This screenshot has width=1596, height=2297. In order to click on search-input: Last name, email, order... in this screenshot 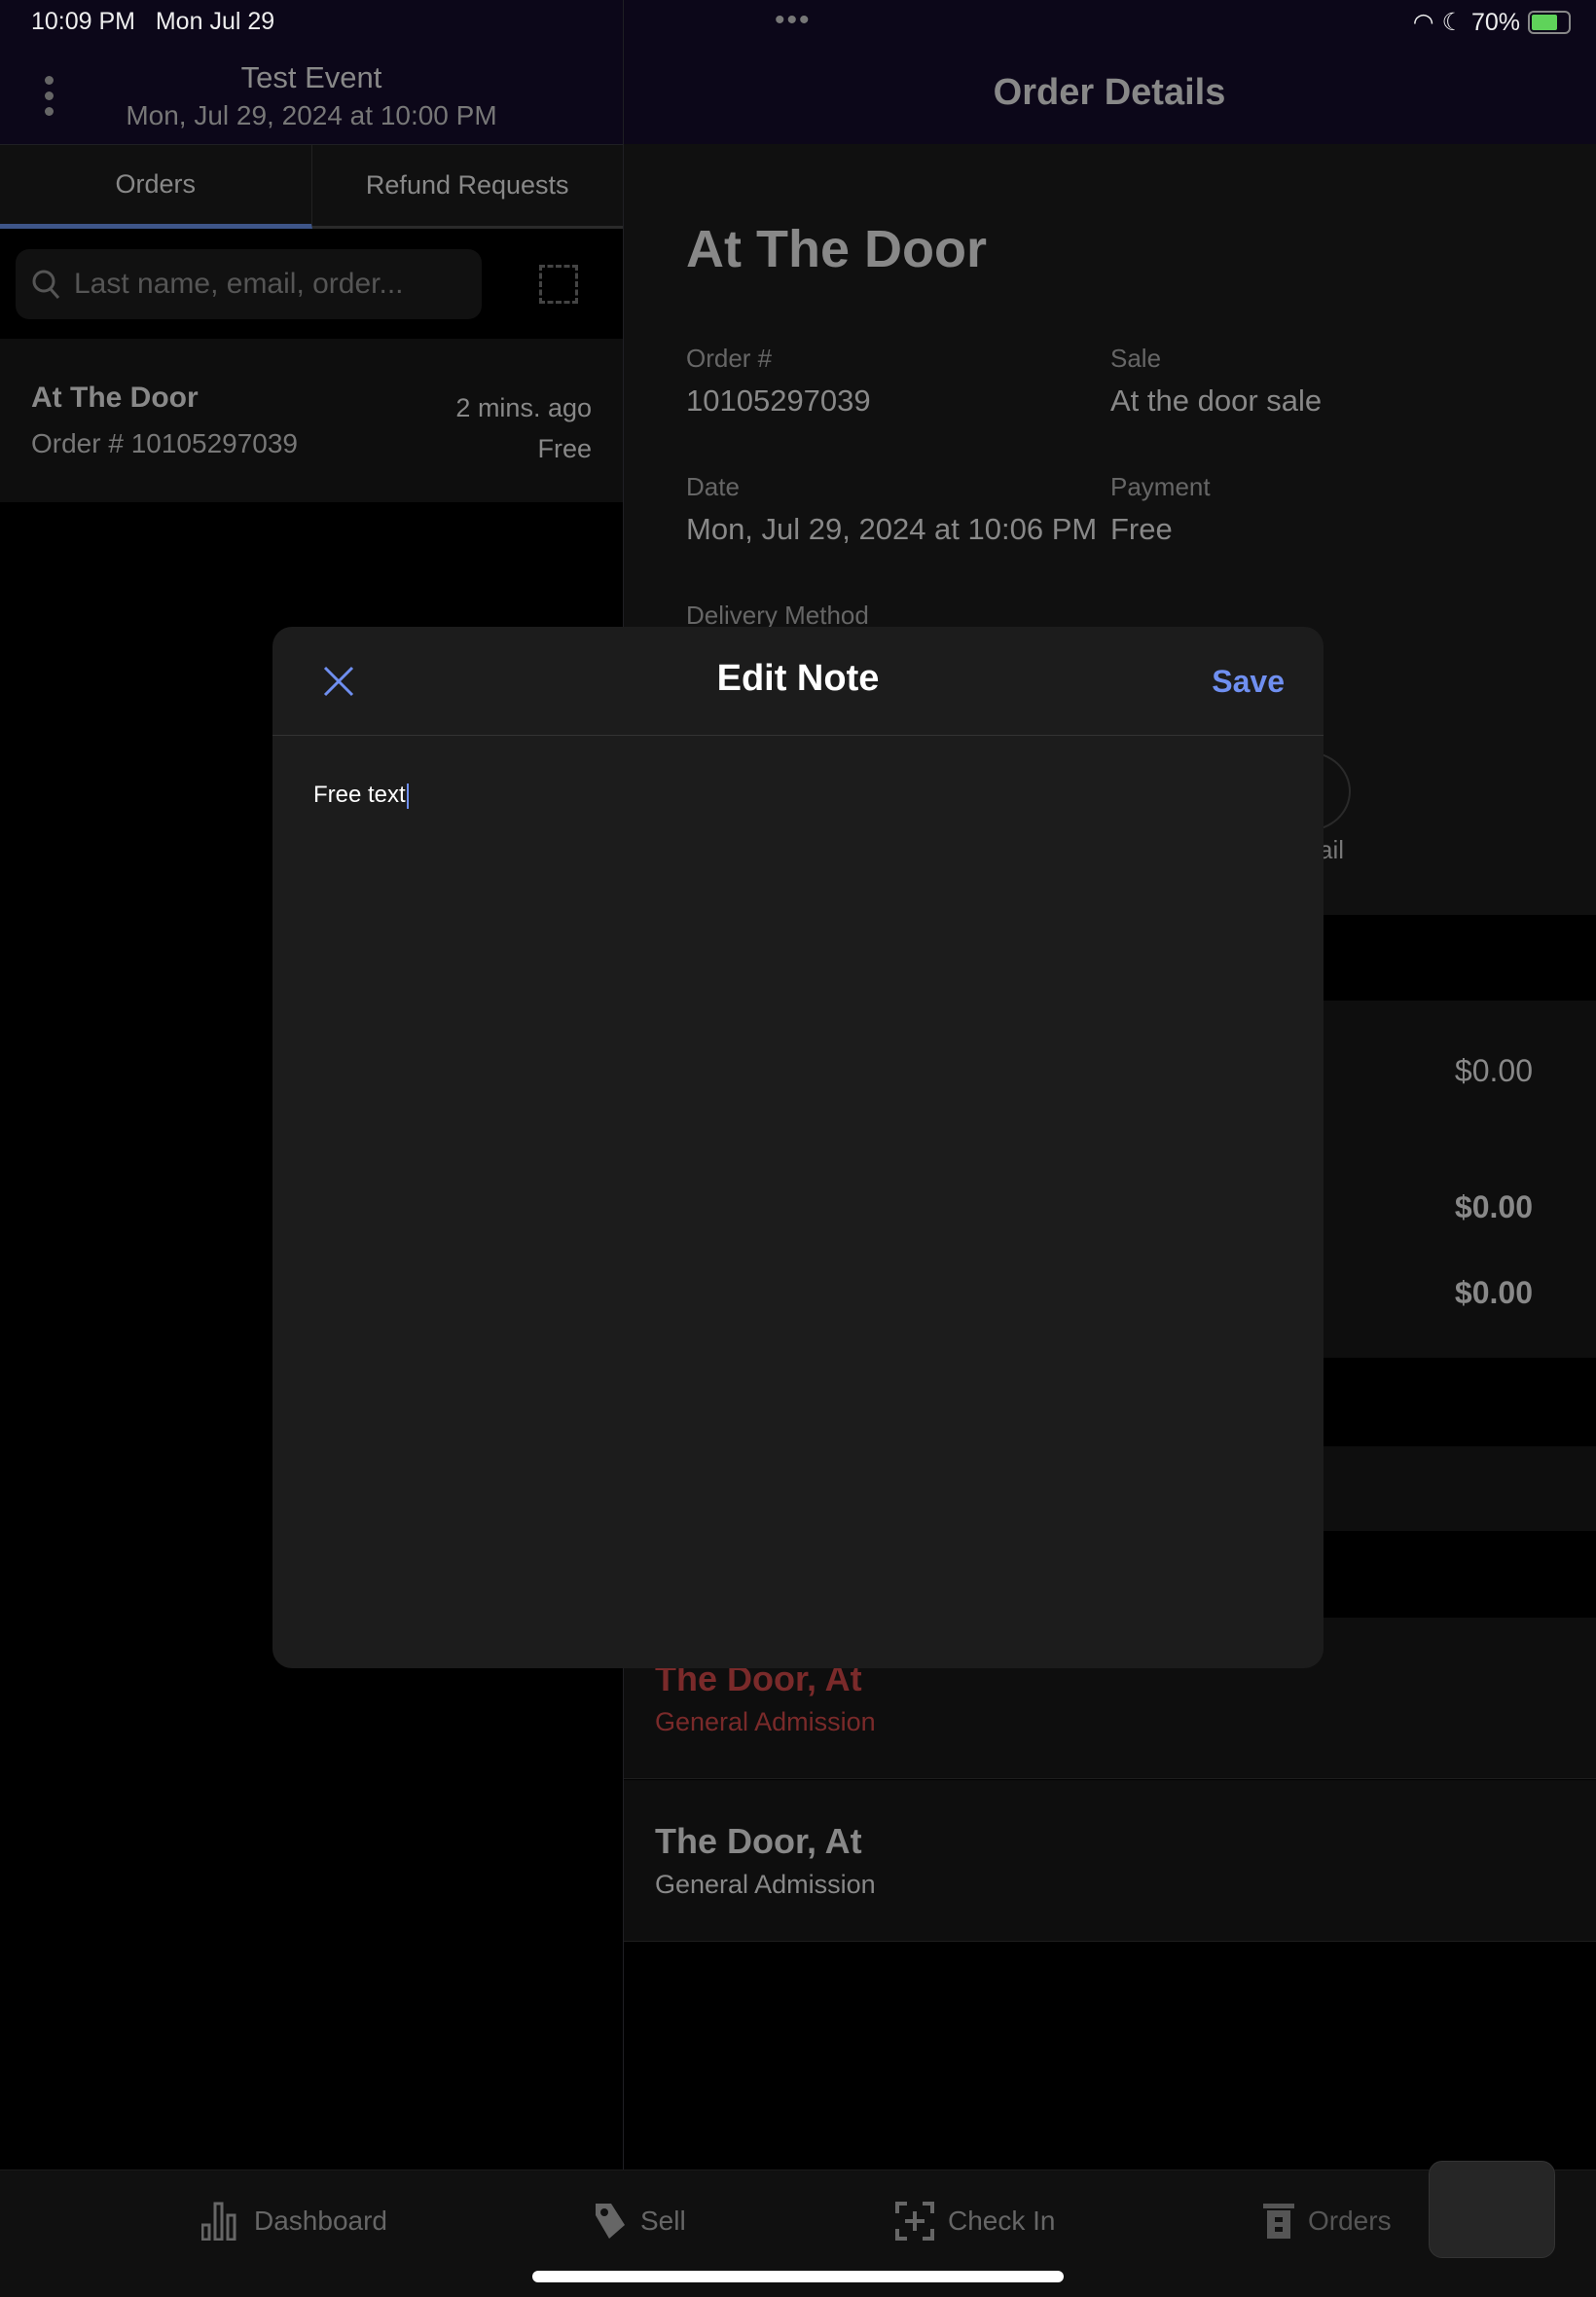, I will do `click(249, 284)`.